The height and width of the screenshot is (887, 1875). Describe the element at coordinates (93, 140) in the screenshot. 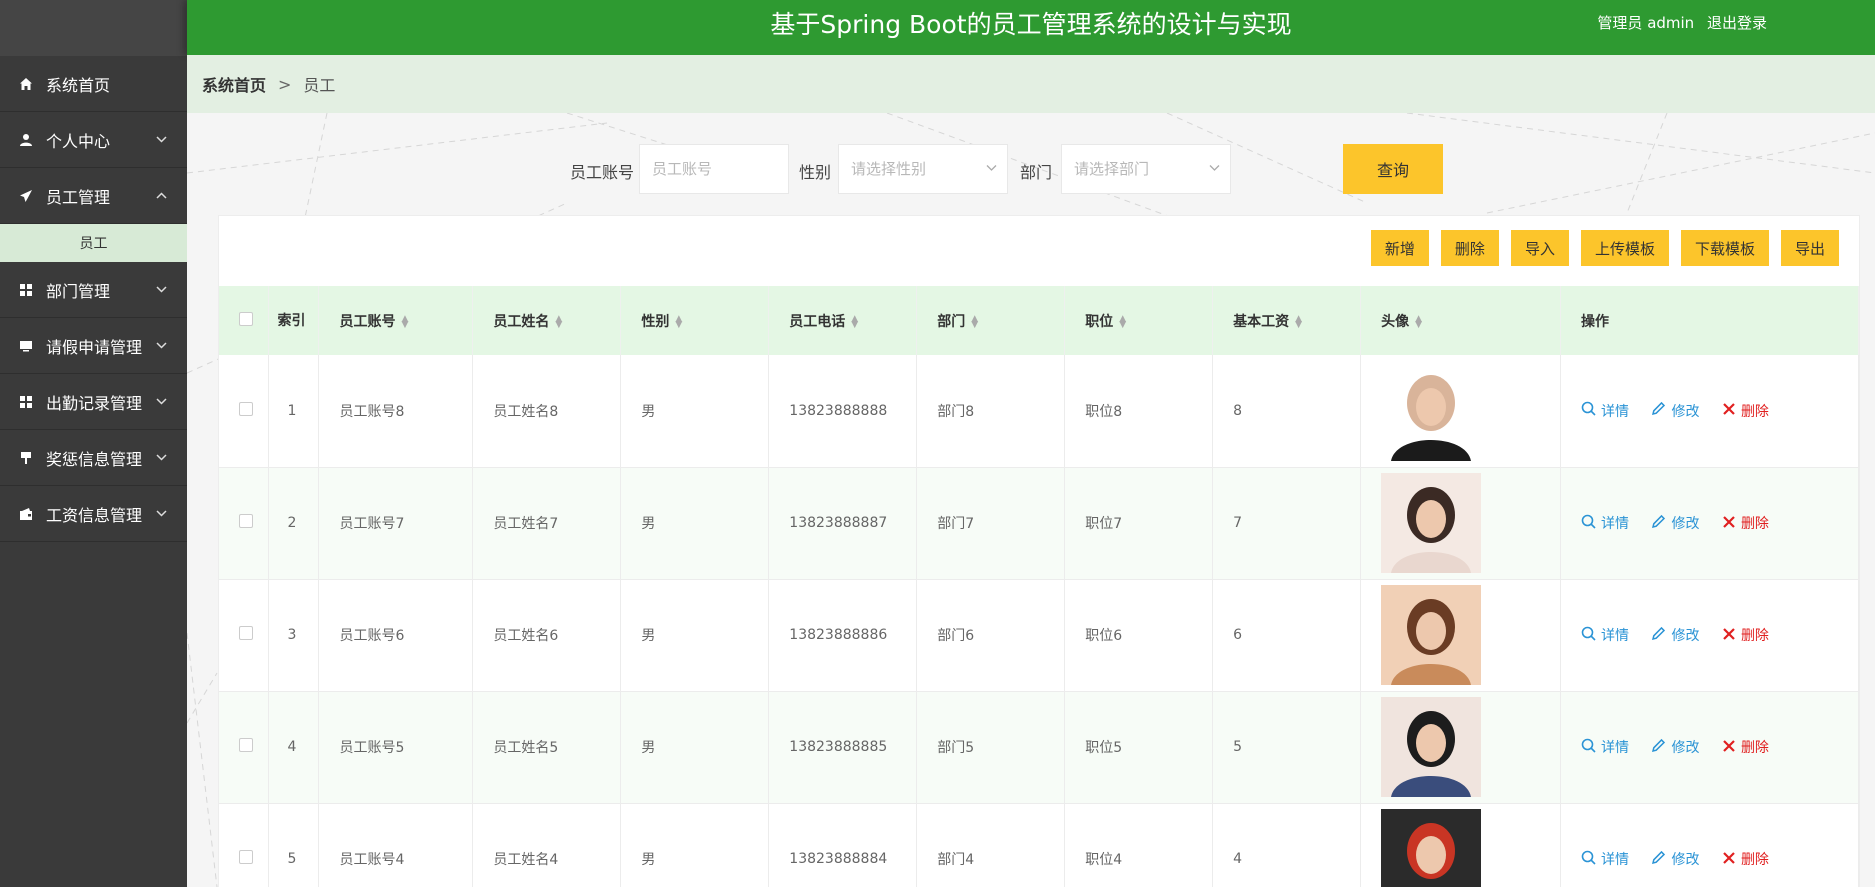

I see `sidebar-item-personal-center: 个人中心` at that location.